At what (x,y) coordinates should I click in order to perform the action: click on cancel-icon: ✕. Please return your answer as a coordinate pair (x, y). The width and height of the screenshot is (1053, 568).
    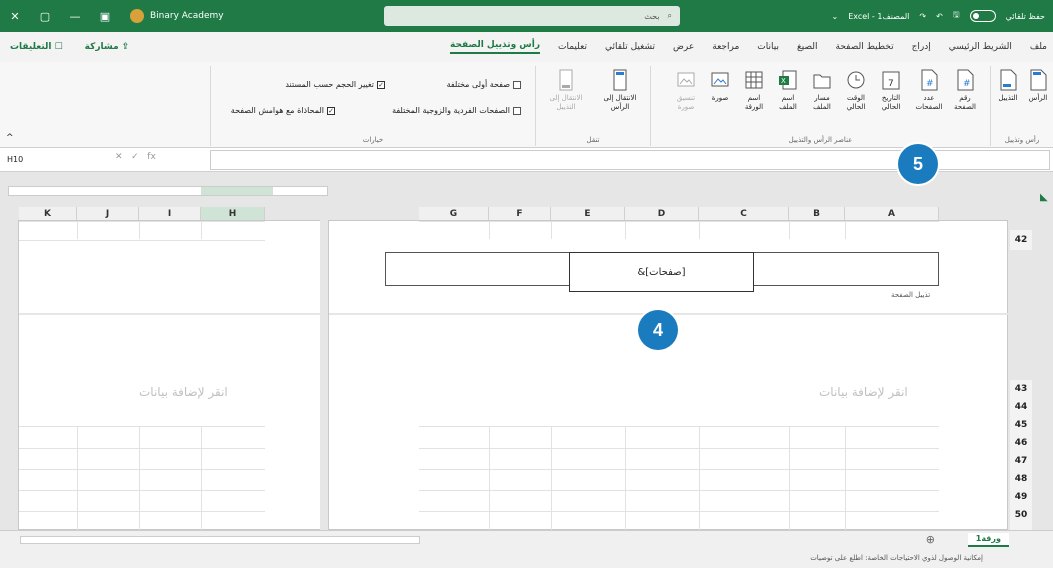
    Looking at the image, I should click on (119, 157).